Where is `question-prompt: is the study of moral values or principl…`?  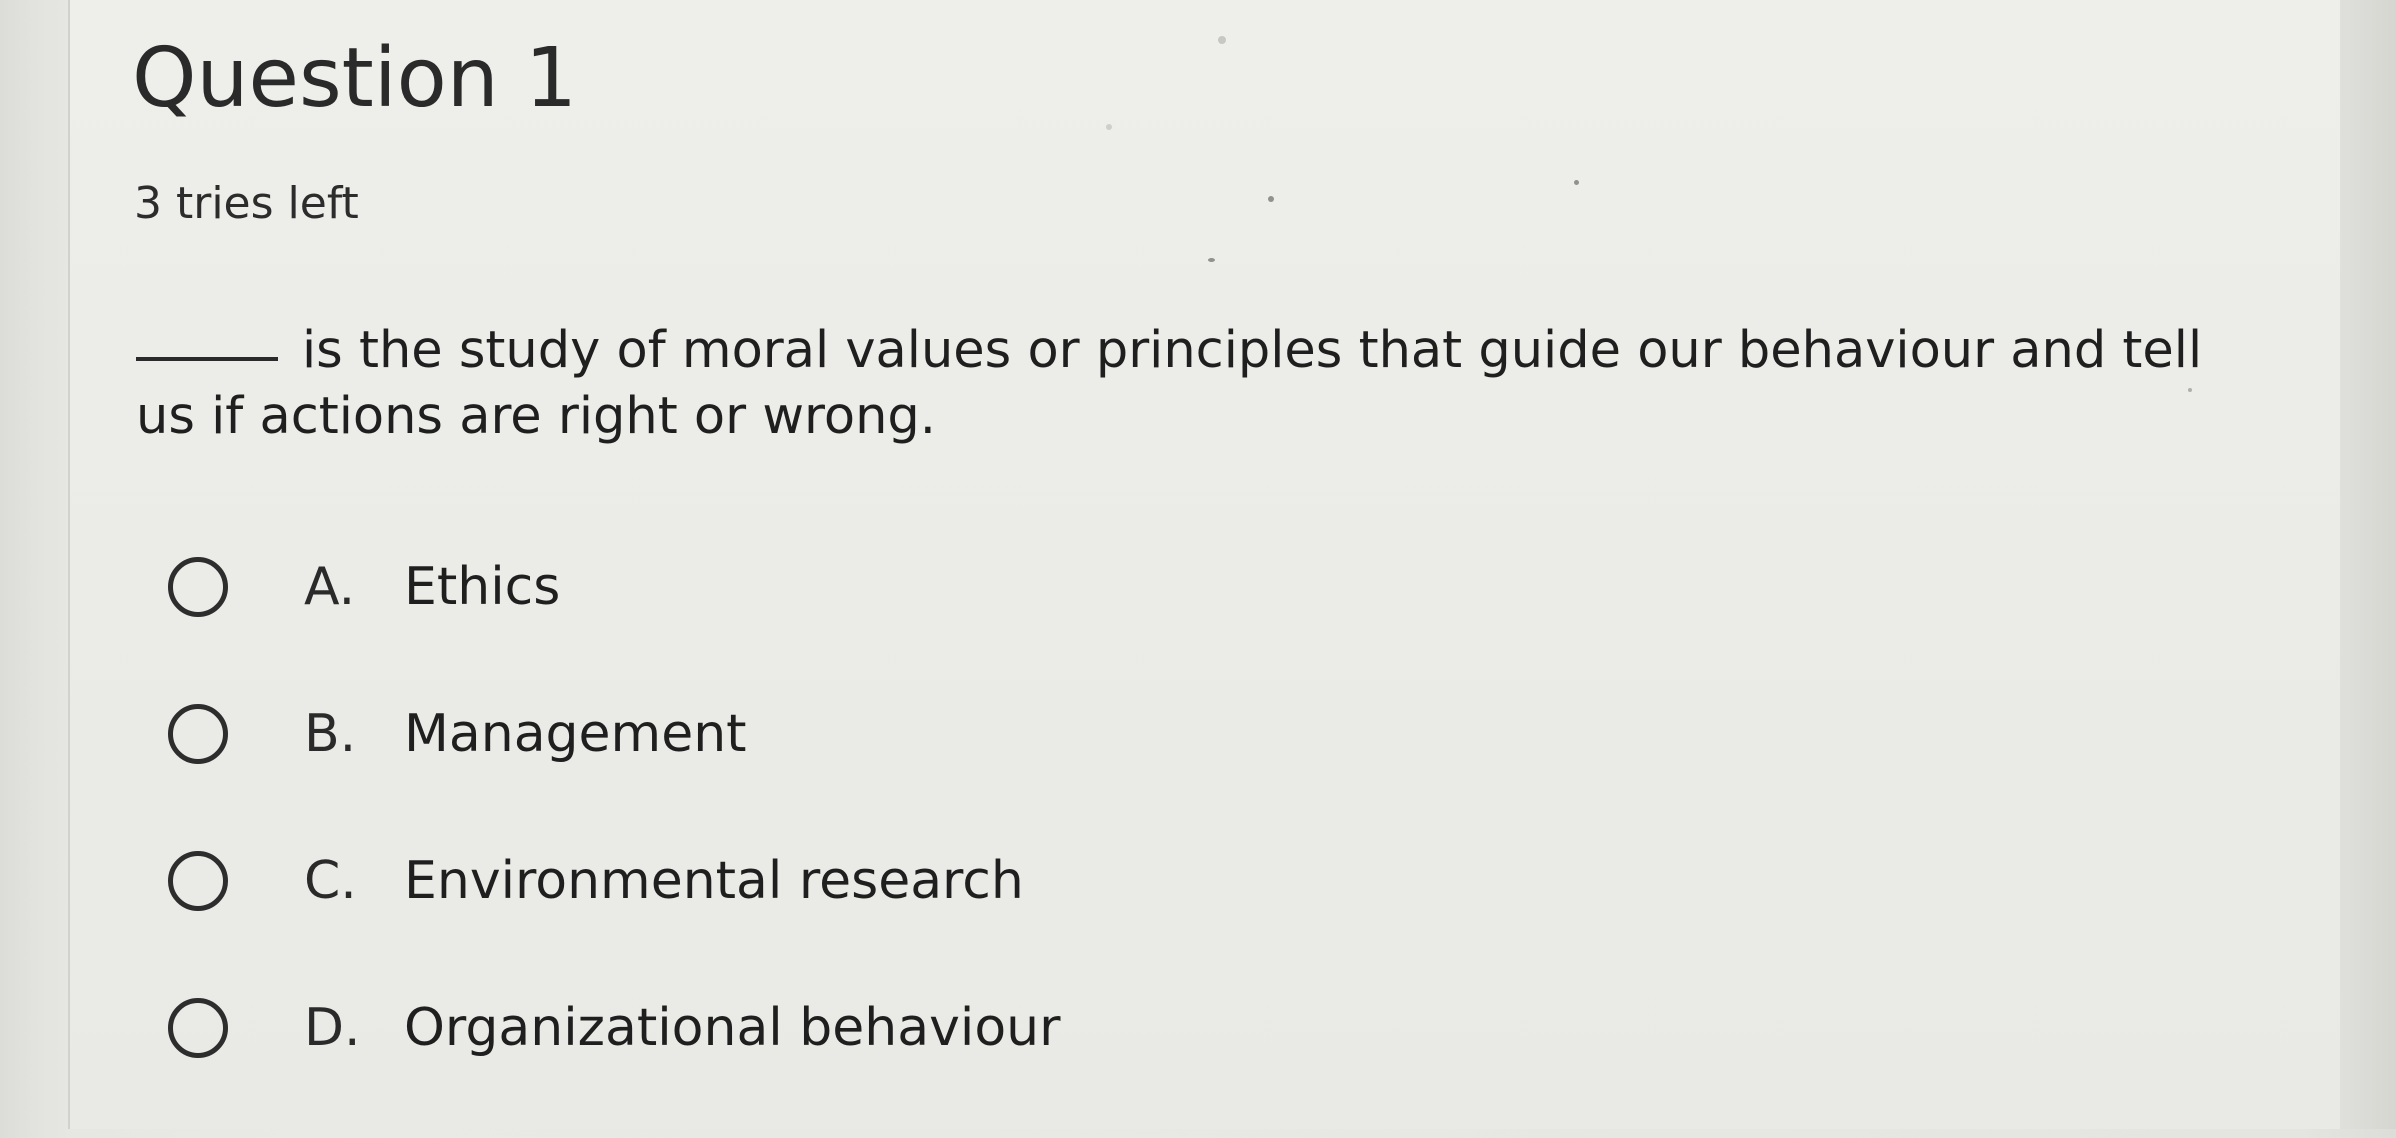
question-prompt: is the study of moral values or principl… is located at coordinates (1186, 384).